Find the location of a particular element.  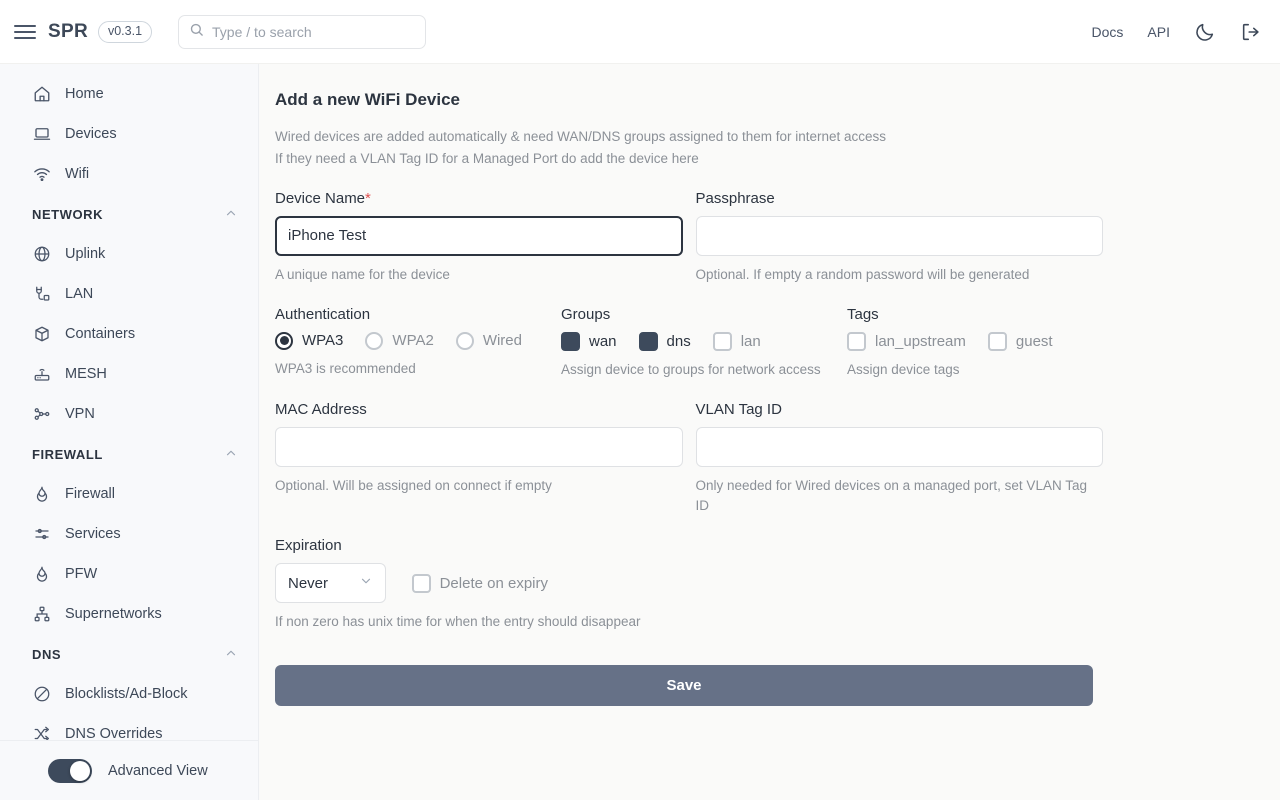

advanced-view-toggle is located at coordinates (70, 770).